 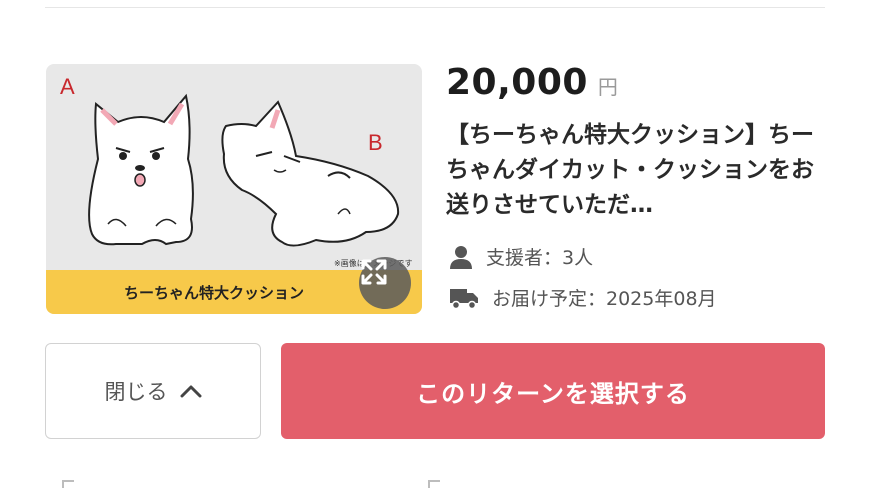 What do you see at coordinates (244, 170) in the screenshot?
I see `cushion-illustration` at bounding box center [244, 170].